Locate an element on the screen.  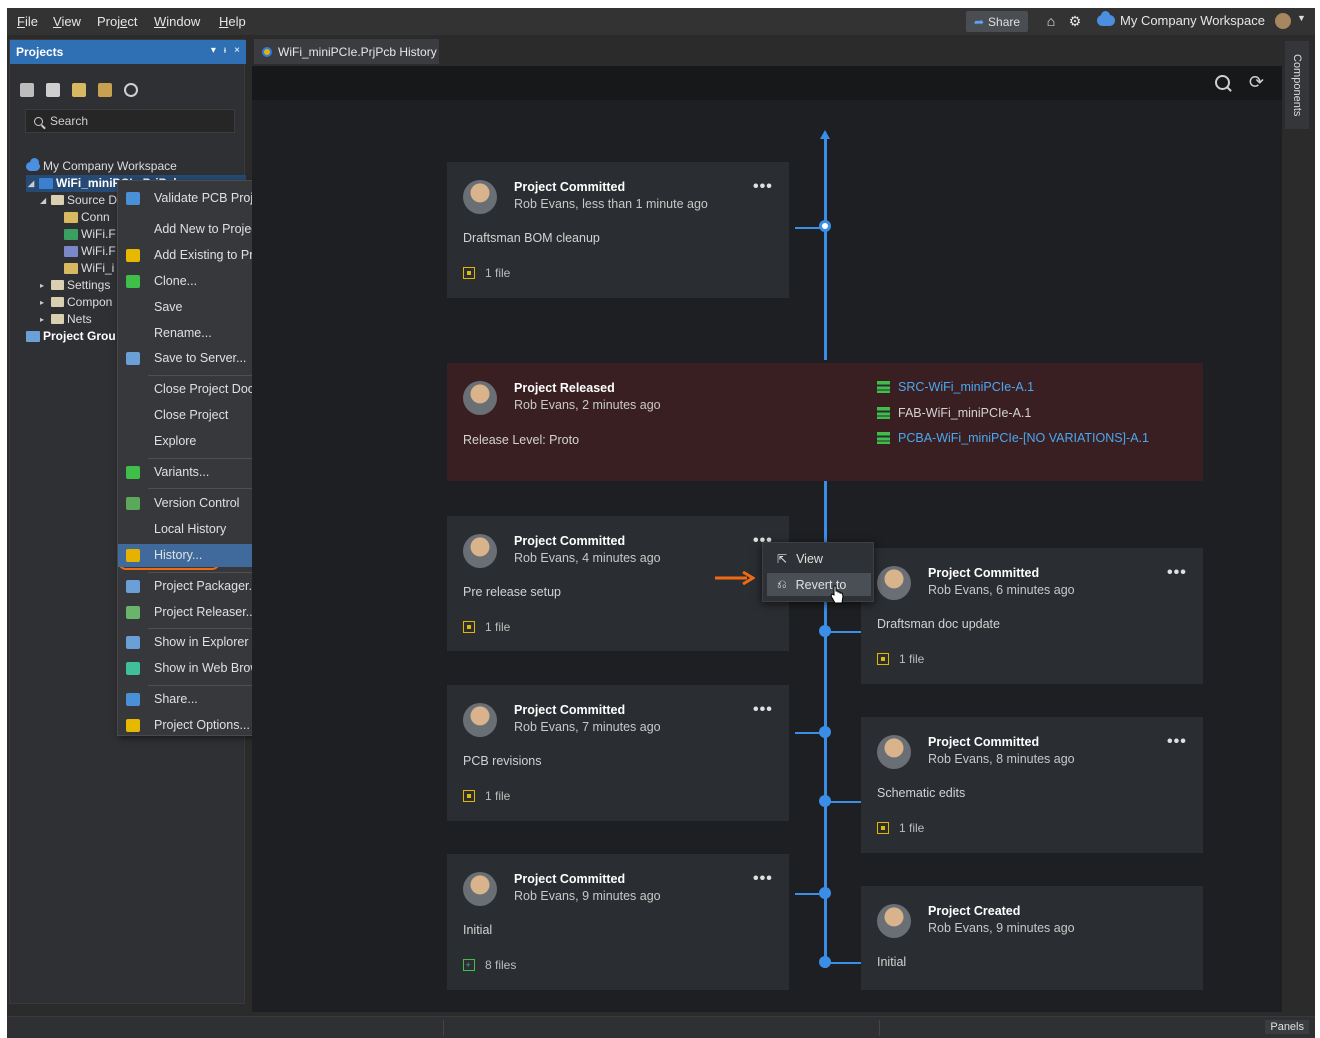
close-icon: × is located at coordinates (237, 50).